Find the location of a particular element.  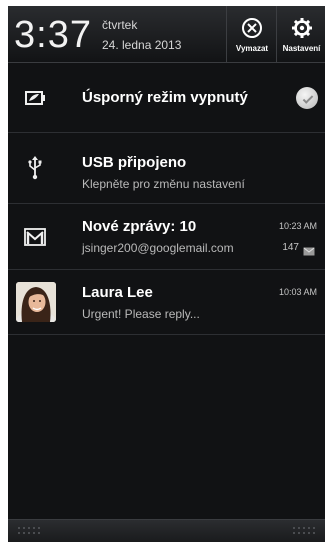

notification-title: USB připojeno is located at coordinates (134, 162).